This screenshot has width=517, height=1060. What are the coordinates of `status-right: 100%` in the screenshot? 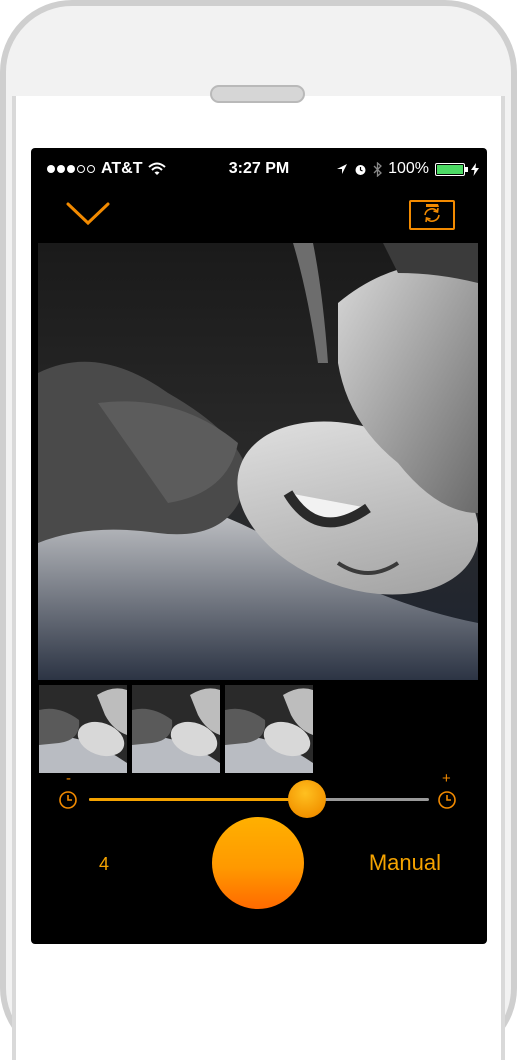 It's located at (407, 169).